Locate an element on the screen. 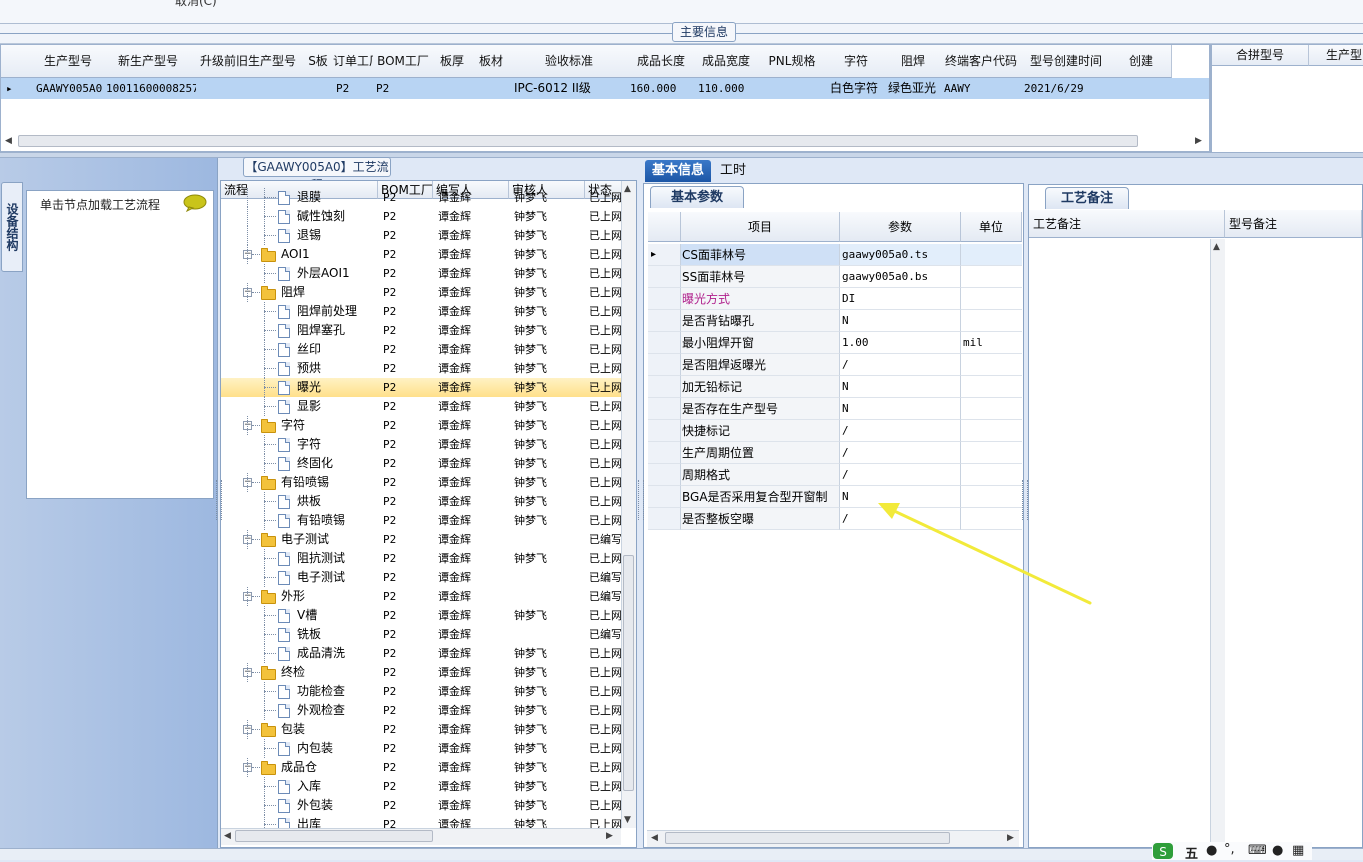 The width and height of the screenshot is (1363, 862). process-tree-row: 丝印 P2 谭金辉 钟梦飞 已上网 is located at coordinates (423, 349).